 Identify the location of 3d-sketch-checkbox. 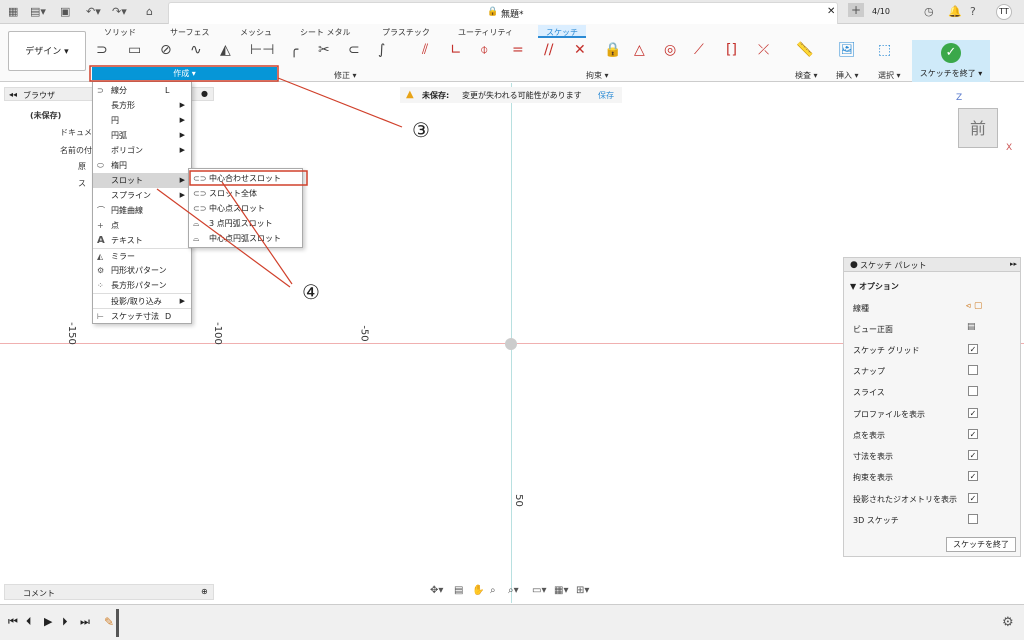
(973, 519).